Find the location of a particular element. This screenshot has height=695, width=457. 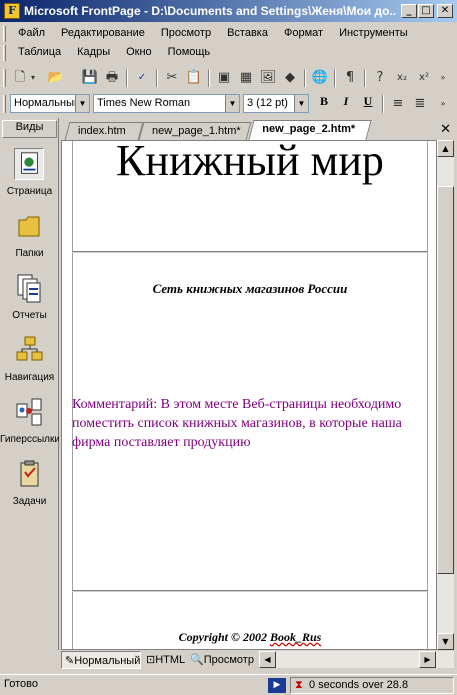

maximize-button: □ is located at coordinates (426, 11).